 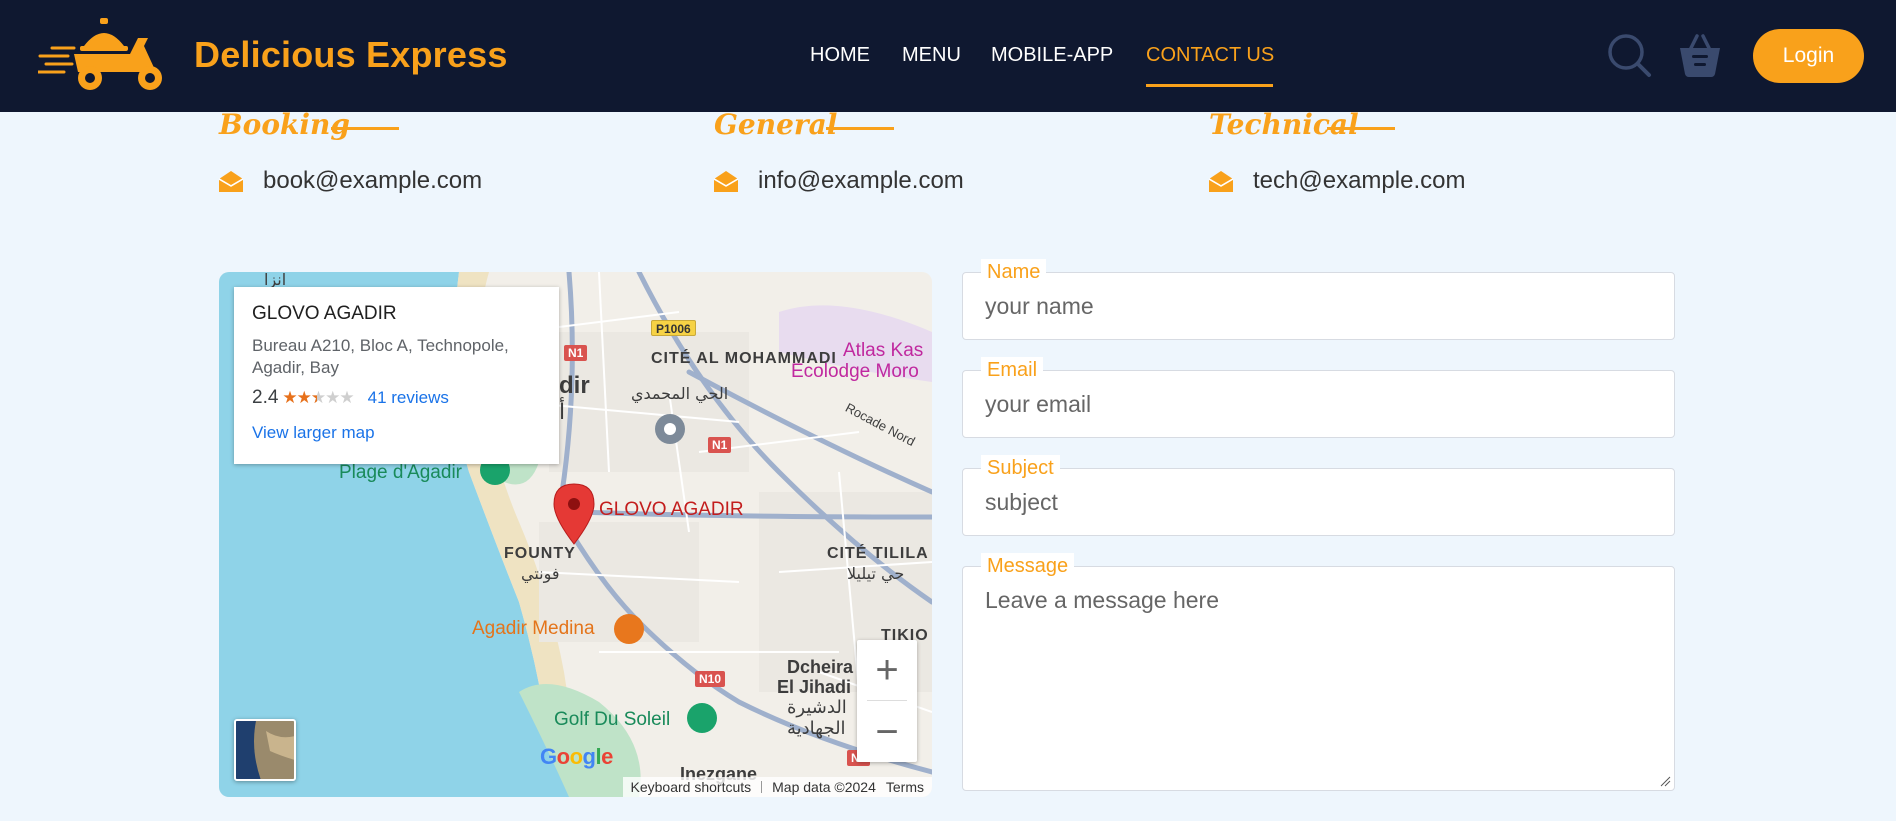 I want to click on contact-general: General info@example.com, so click(x=934, y=151).